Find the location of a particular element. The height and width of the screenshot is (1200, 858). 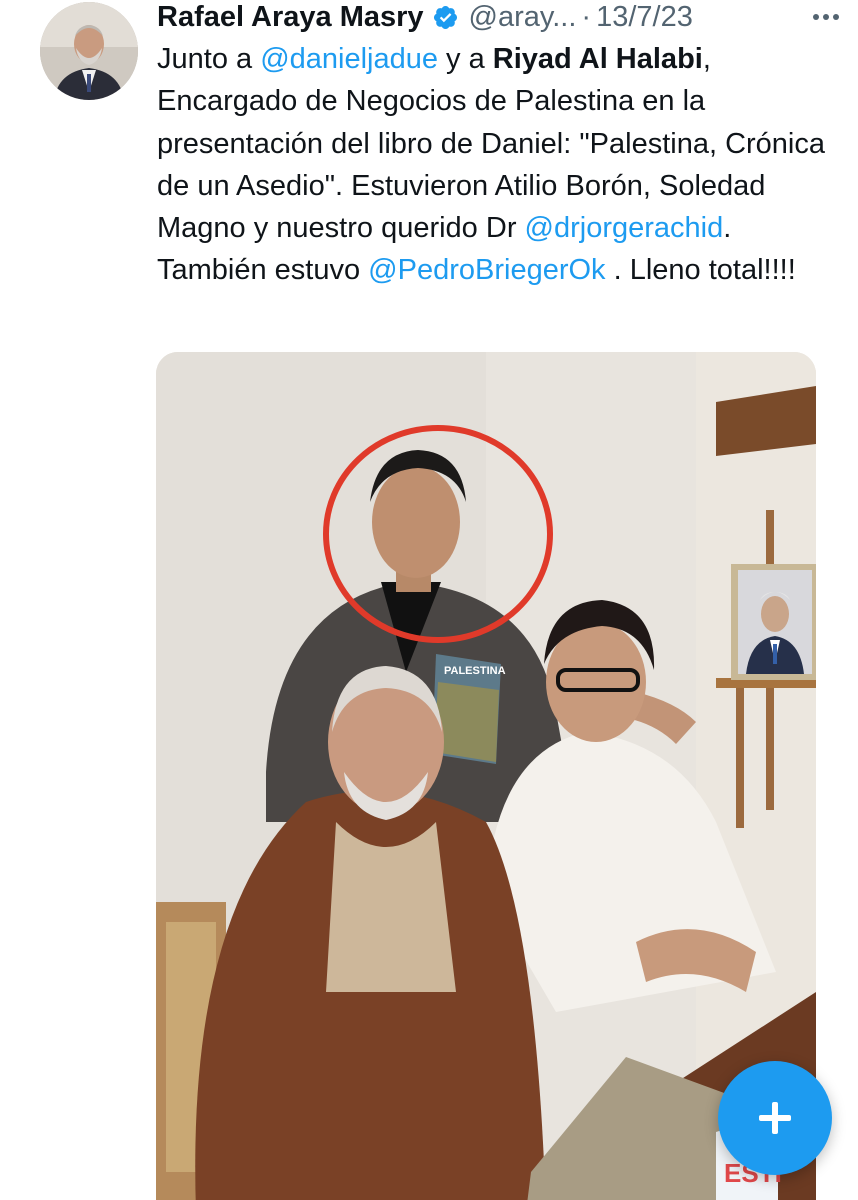

text-segment: . Lleno total!!!! is located at coordinates (700, 270).